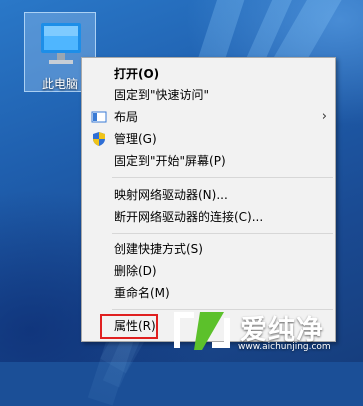  I want to click on menu-item-label: 删除(D), so click(135, 271).